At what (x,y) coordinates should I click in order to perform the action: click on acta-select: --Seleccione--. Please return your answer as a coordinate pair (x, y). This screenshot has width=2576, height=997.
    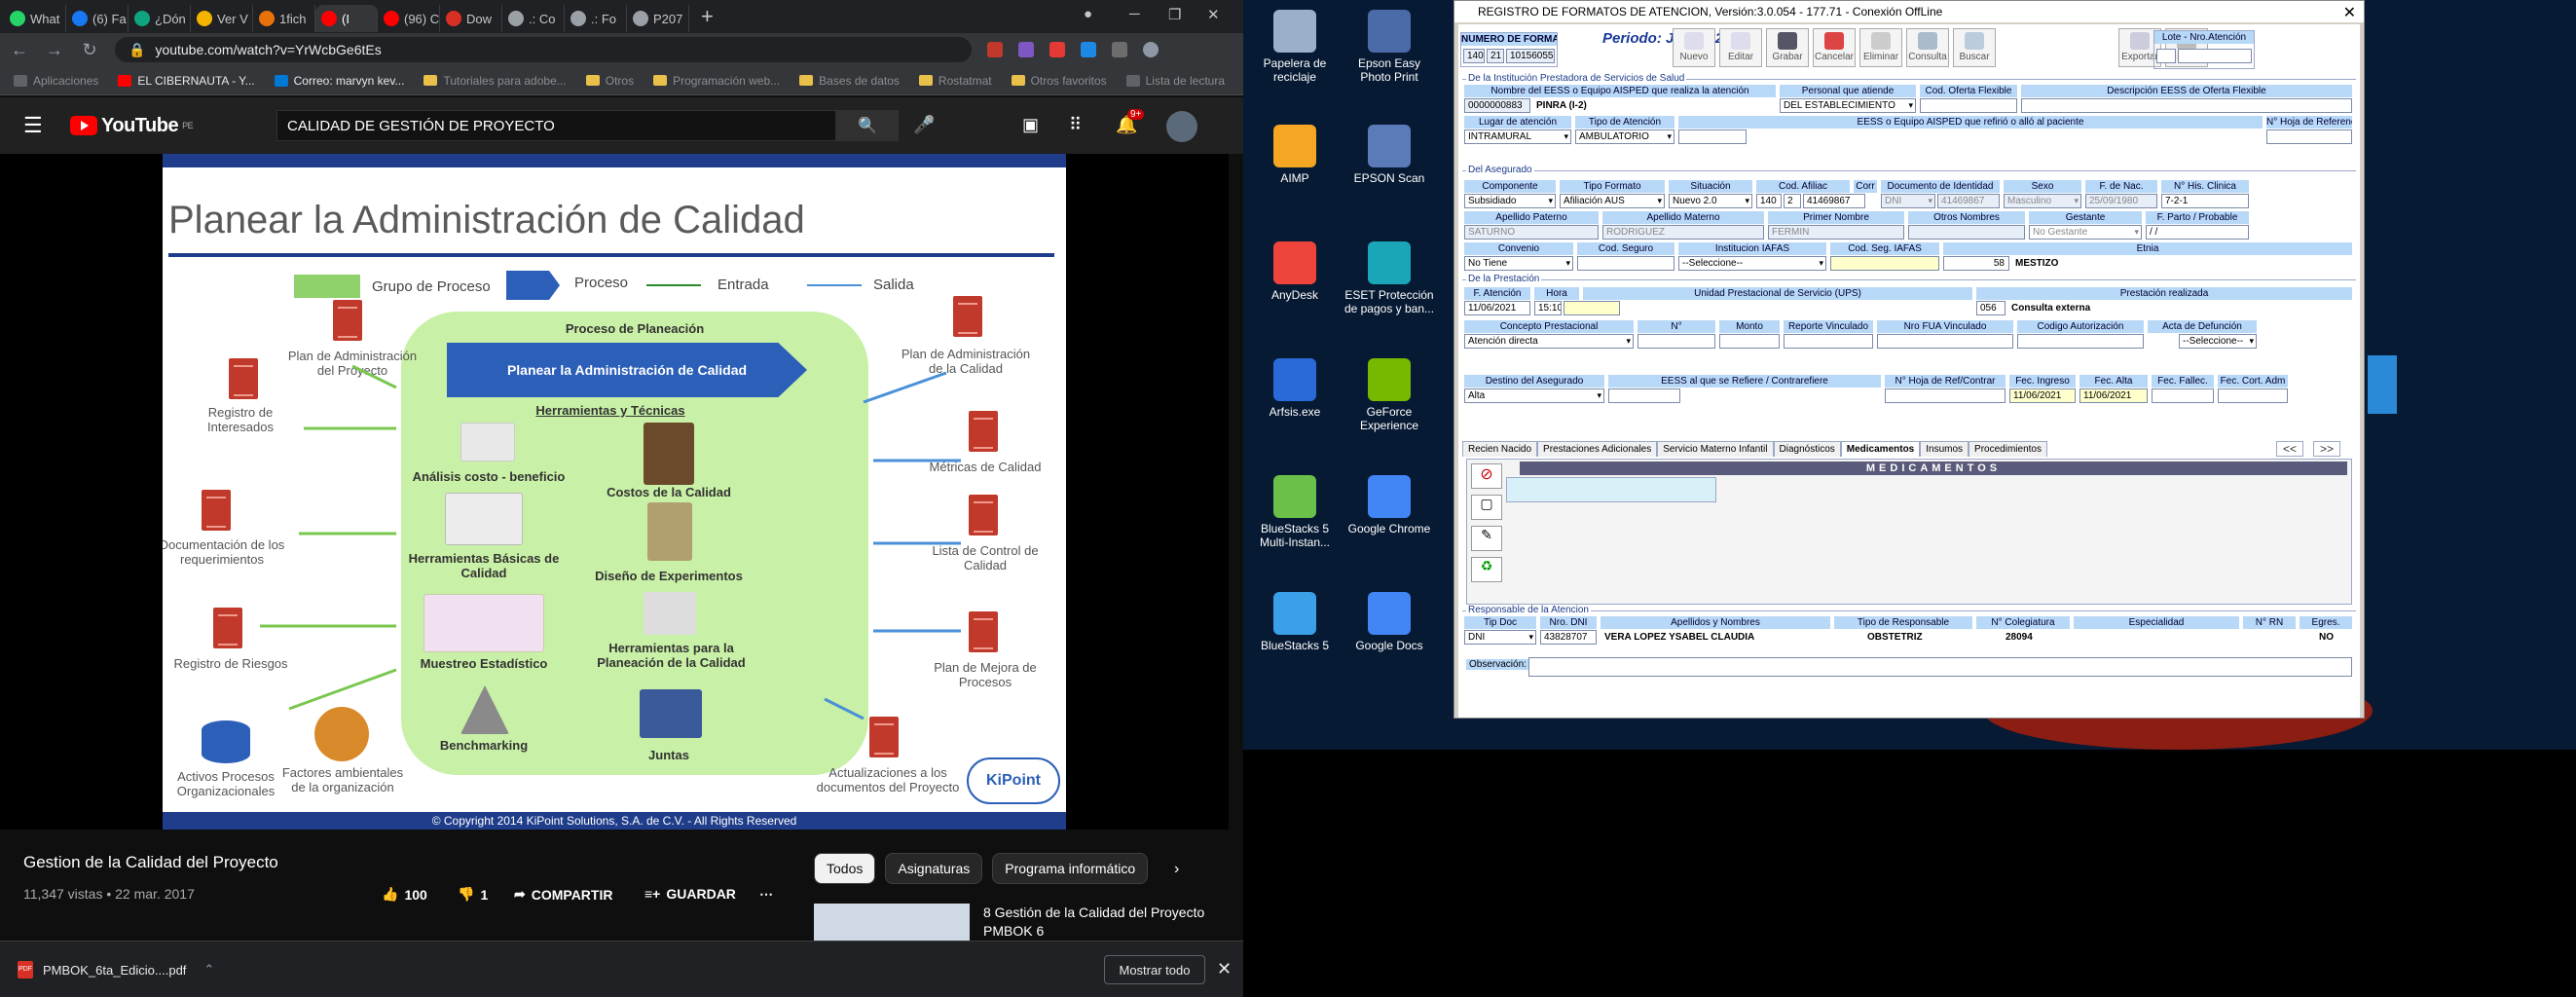
    Looking at the image, I should click on (2218, 341).